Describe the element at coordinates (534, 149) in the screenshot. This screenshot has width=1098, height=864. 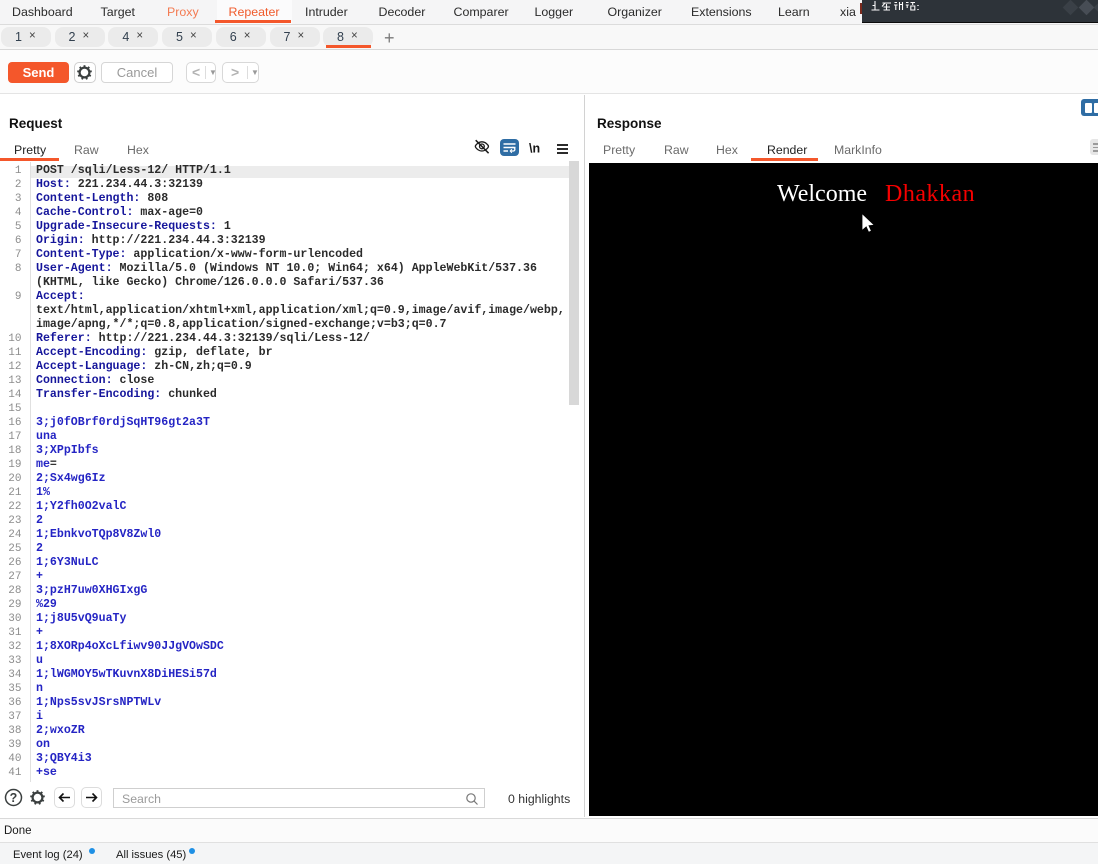
I see `svg-text: \n` at that location.